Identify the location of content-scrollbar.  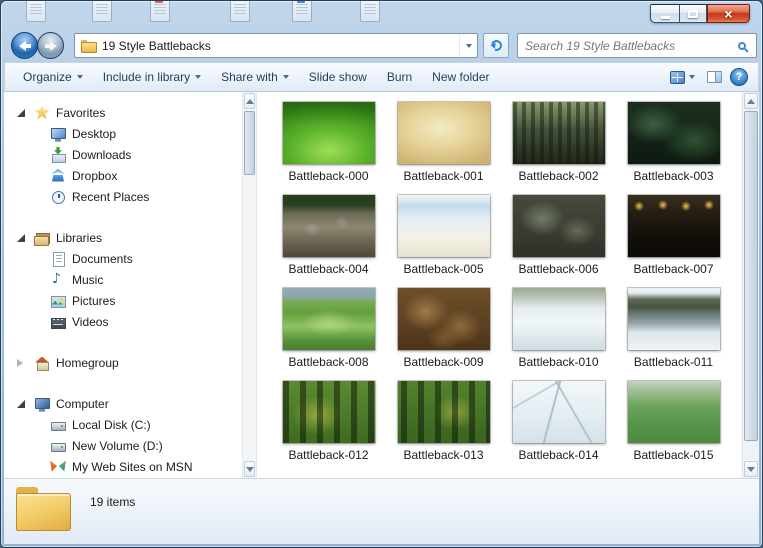
(750, 285).